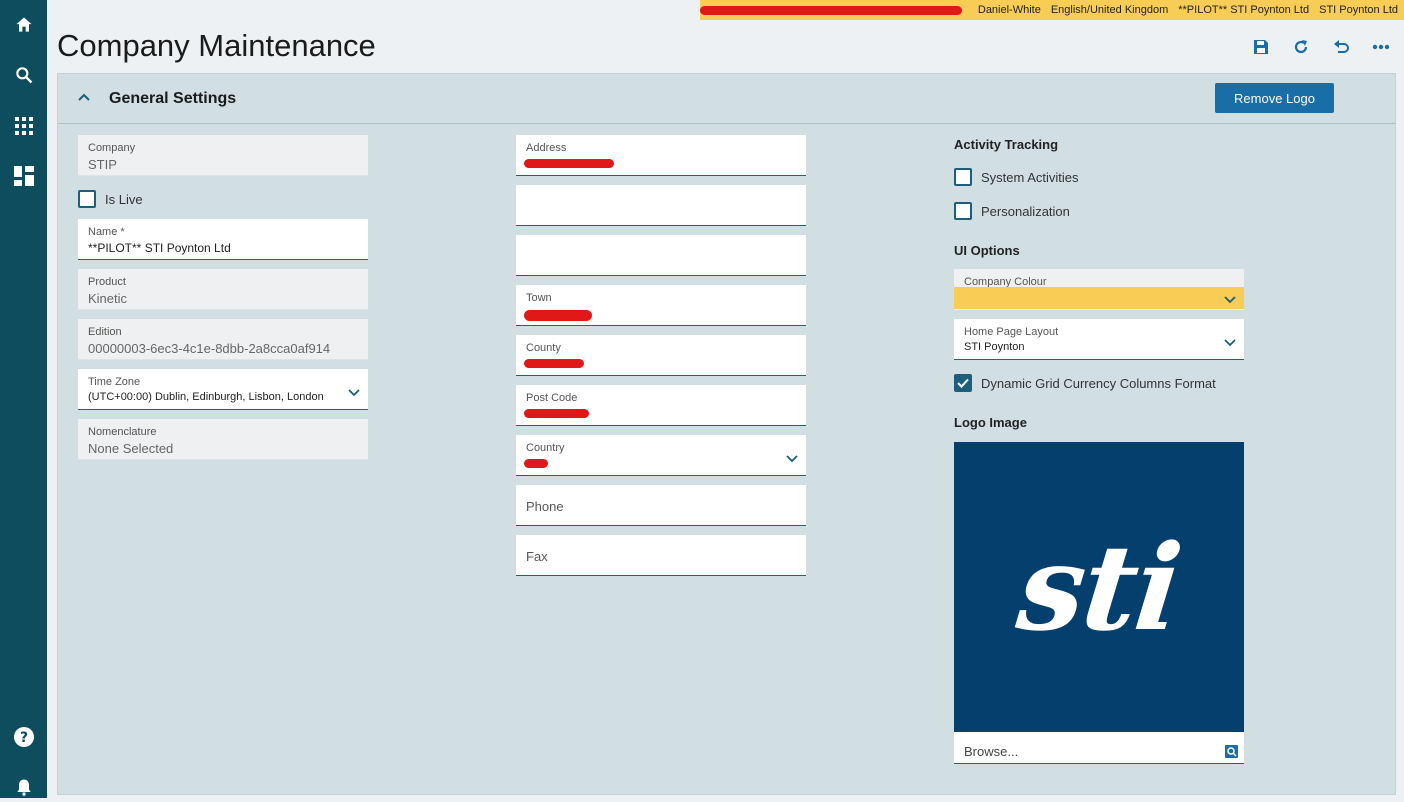 This screenshot has width=1404, height=802. What do you see at coordinates (661, 455) in the screenshot?
I see `country-select: Country` at bounding box center [661, 455].